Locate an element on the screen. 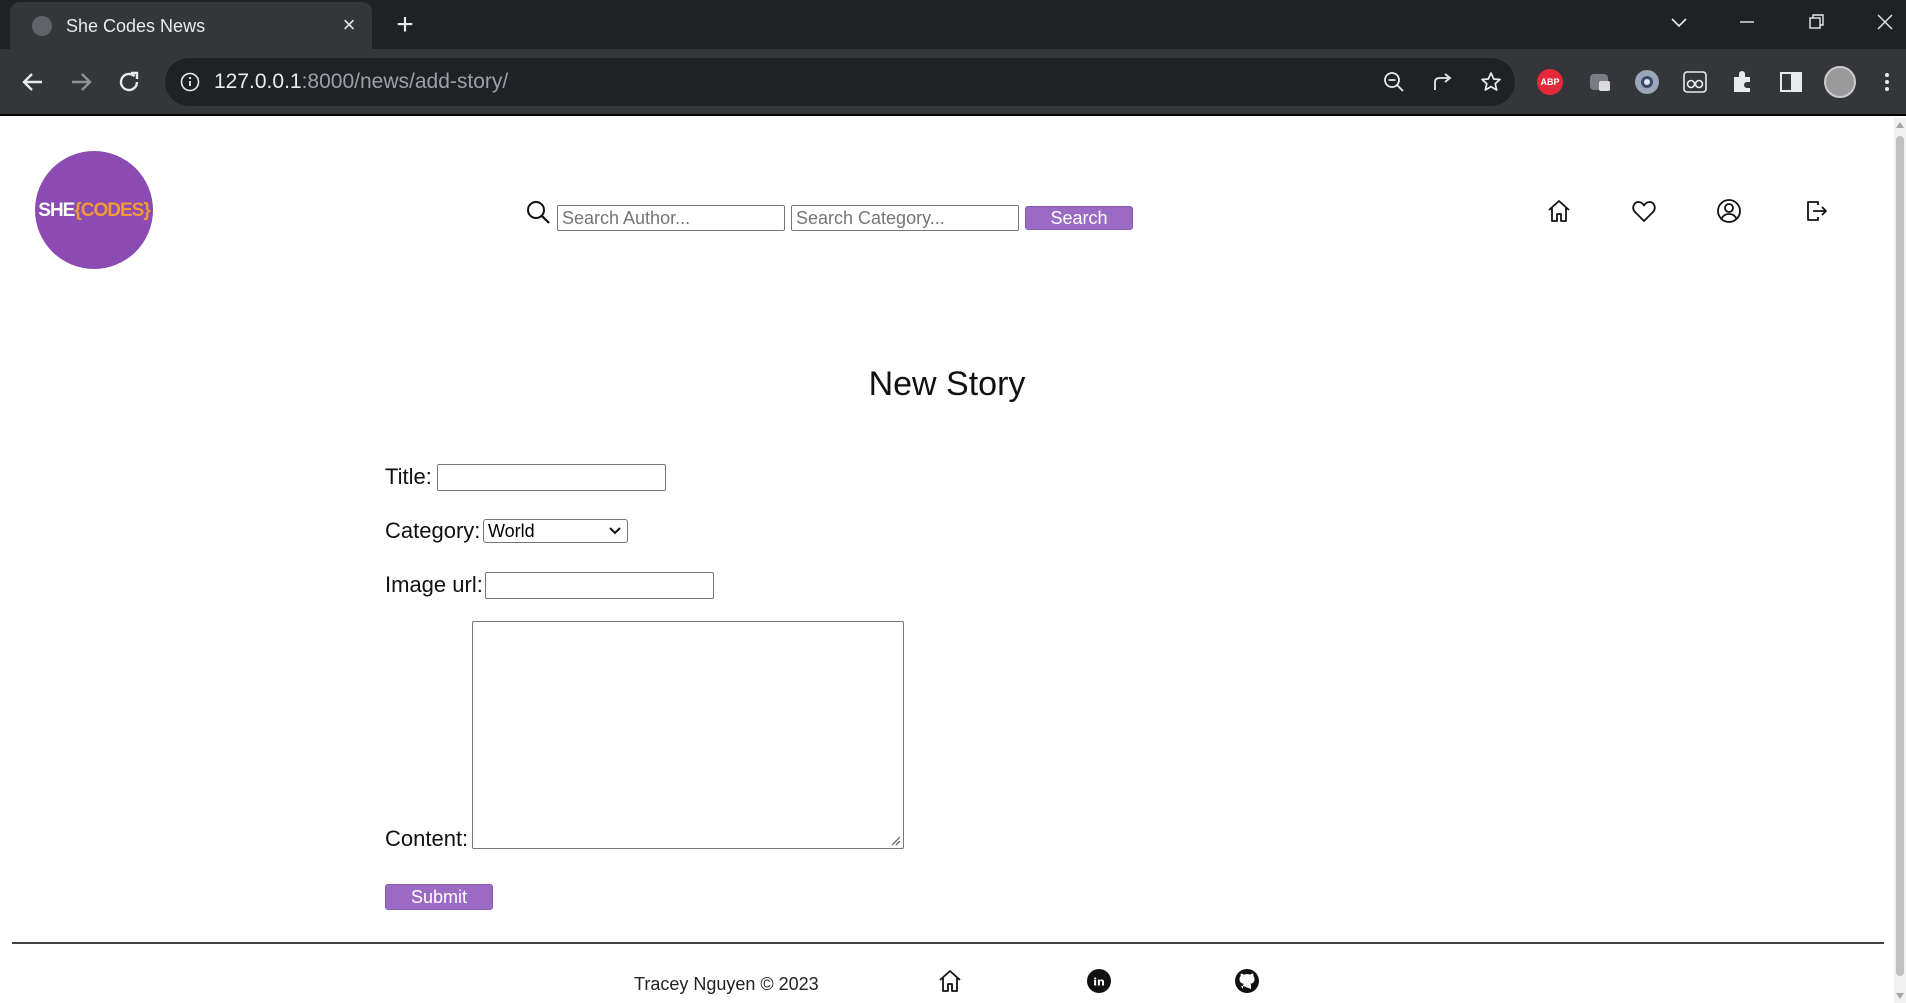  logo-she: SHE is located at coordinates (56, 210).